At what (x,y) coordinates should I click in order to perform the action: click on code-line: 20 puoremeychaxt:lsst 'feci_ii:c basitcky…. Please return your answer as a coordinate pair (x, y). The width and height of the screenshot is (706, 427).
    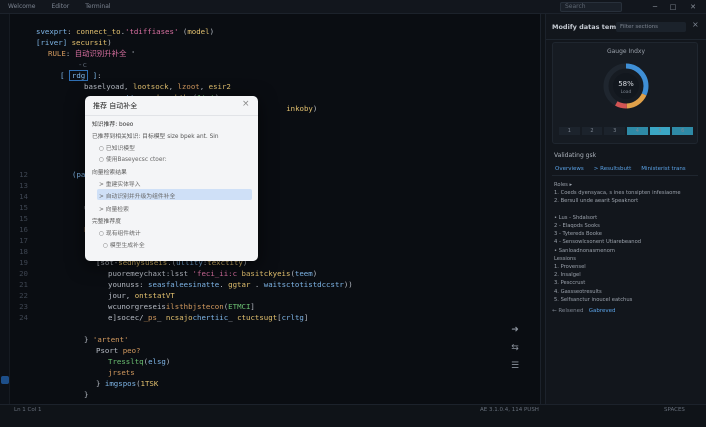
    Looking at the image, I should click on (163, 273).